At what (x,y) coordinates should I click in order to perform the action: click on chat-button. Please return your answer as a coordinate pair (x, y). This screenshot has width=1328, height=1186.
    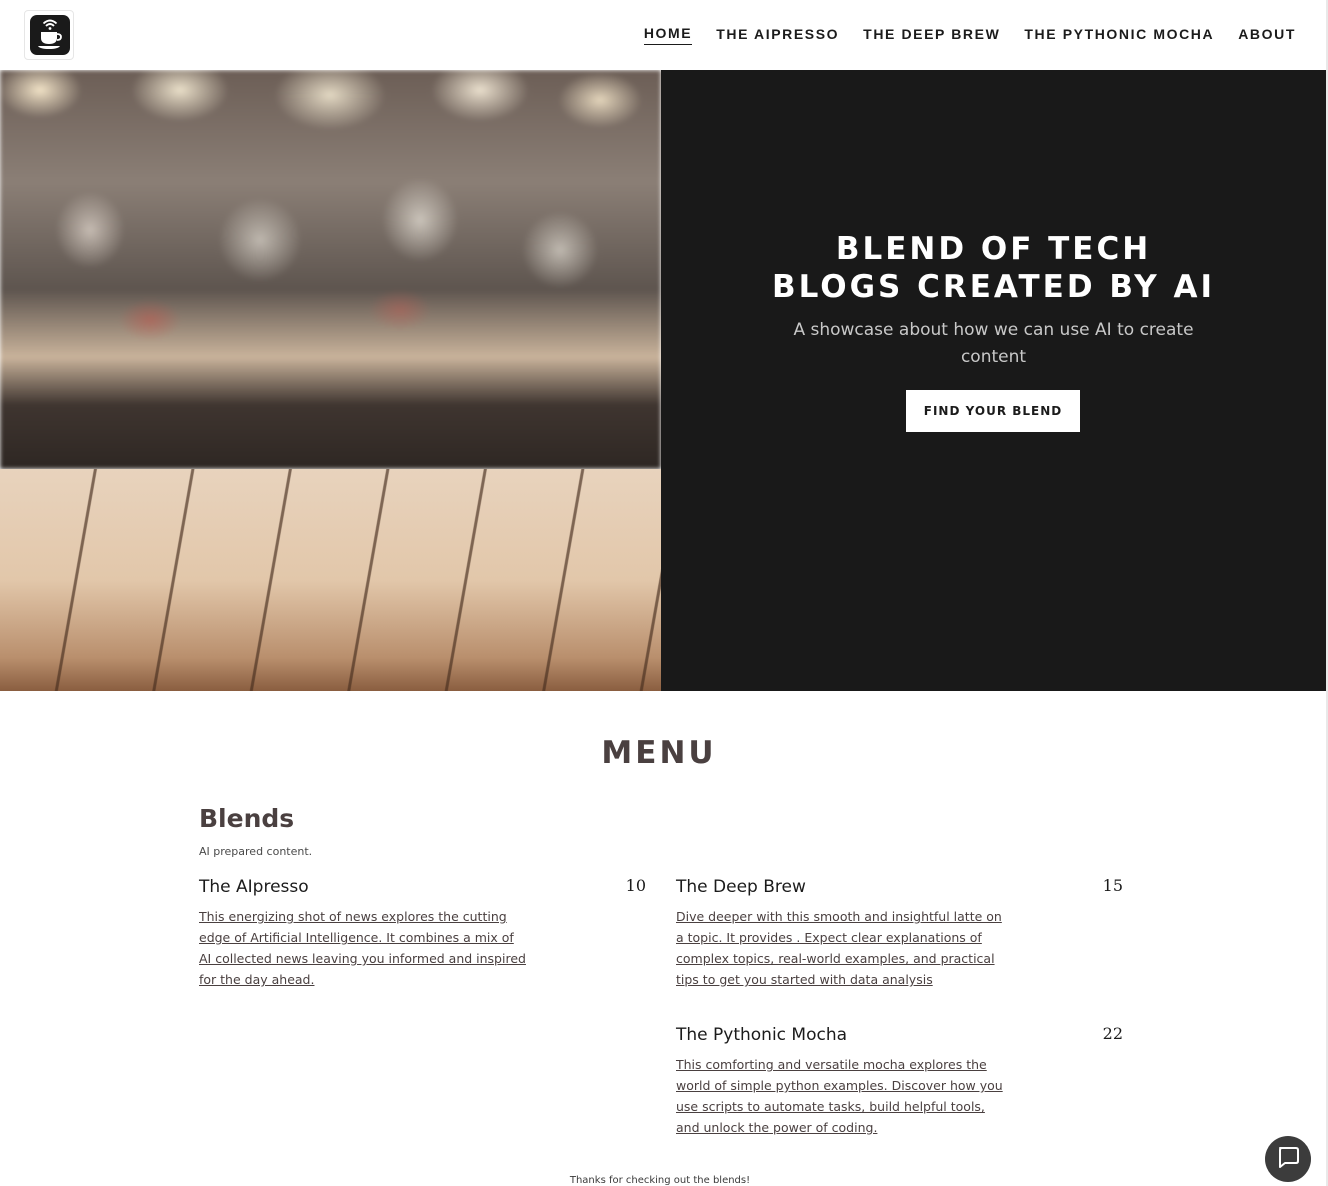
    Looking at the image, I should click on (1288, 1159).